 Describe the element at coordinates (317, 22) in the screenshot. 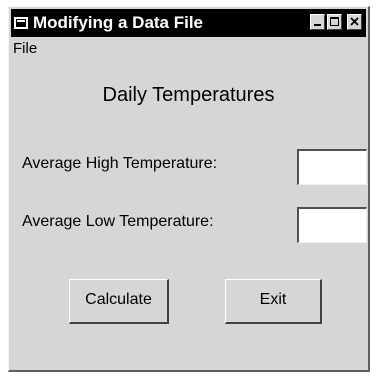

I see `minimize-button` at that location.